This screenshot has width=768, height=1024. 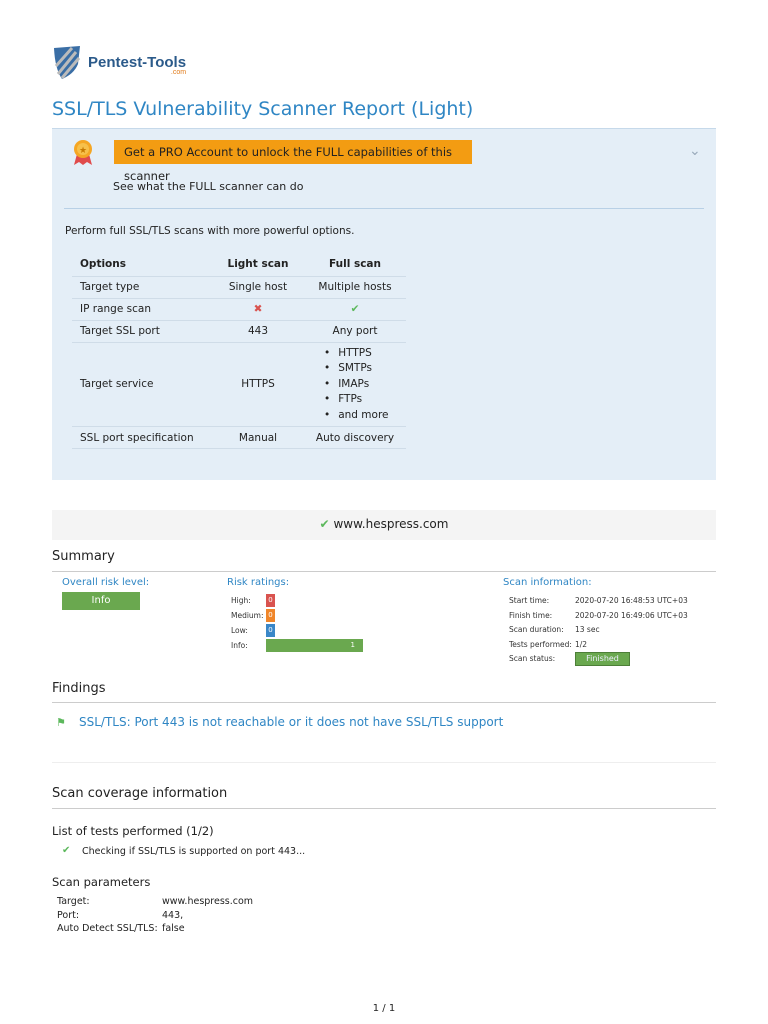 What do you see at coordinates (178, 72) in the screenshot?
I see `logo-suffix: .com` at bounding box center [178, 72].